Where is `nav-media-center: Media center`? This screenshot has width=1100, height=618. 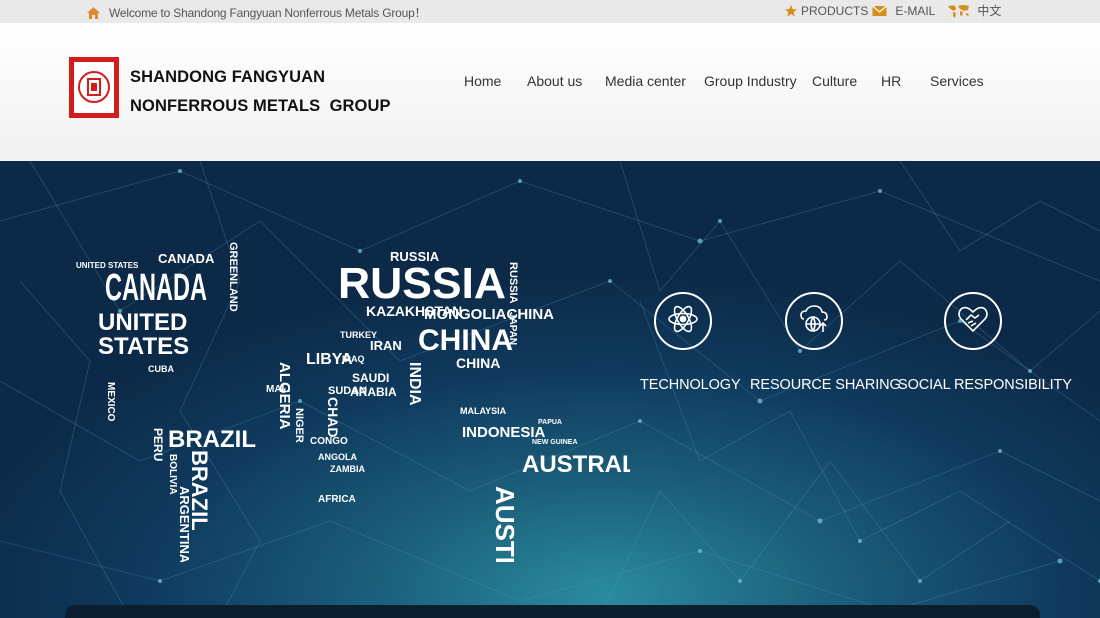
nav-media-center: Media center is located at coordinates (645, 81).